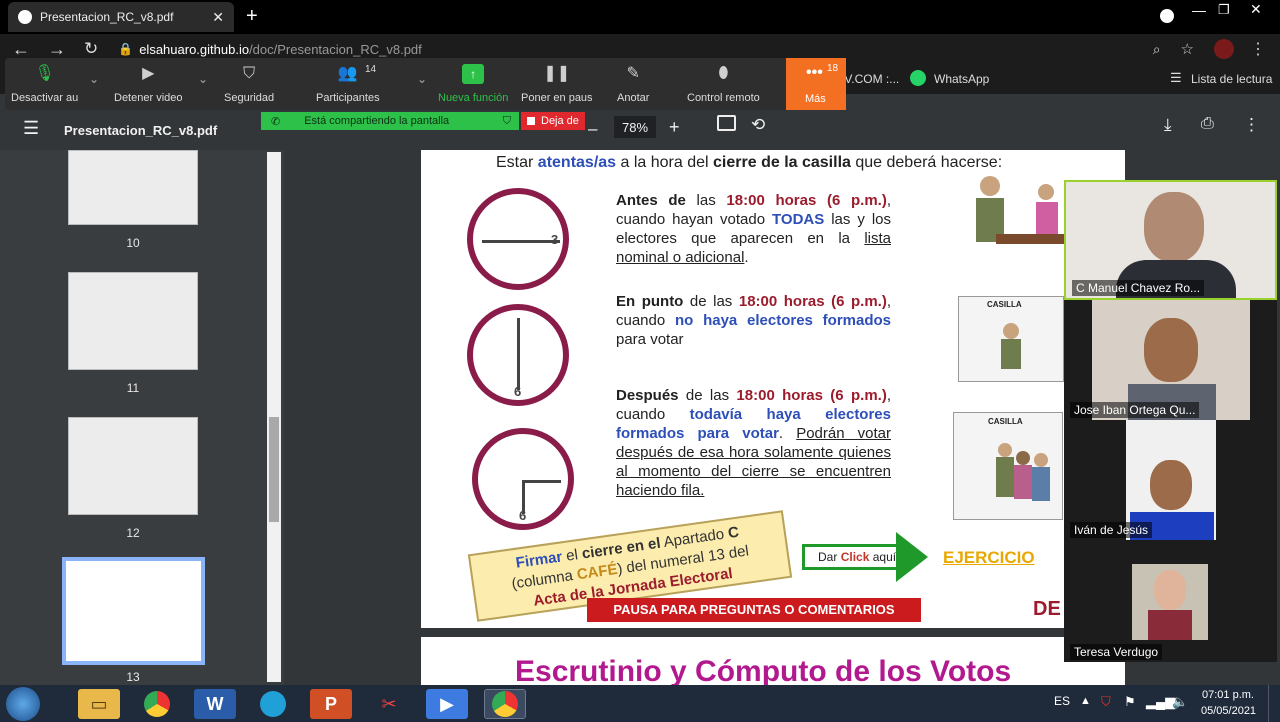 This screenshot has width=1280, height=722. Describe the element at coordinates (518, 239) in the screenshot. I see `clock-1500-icon: 3` at that location.